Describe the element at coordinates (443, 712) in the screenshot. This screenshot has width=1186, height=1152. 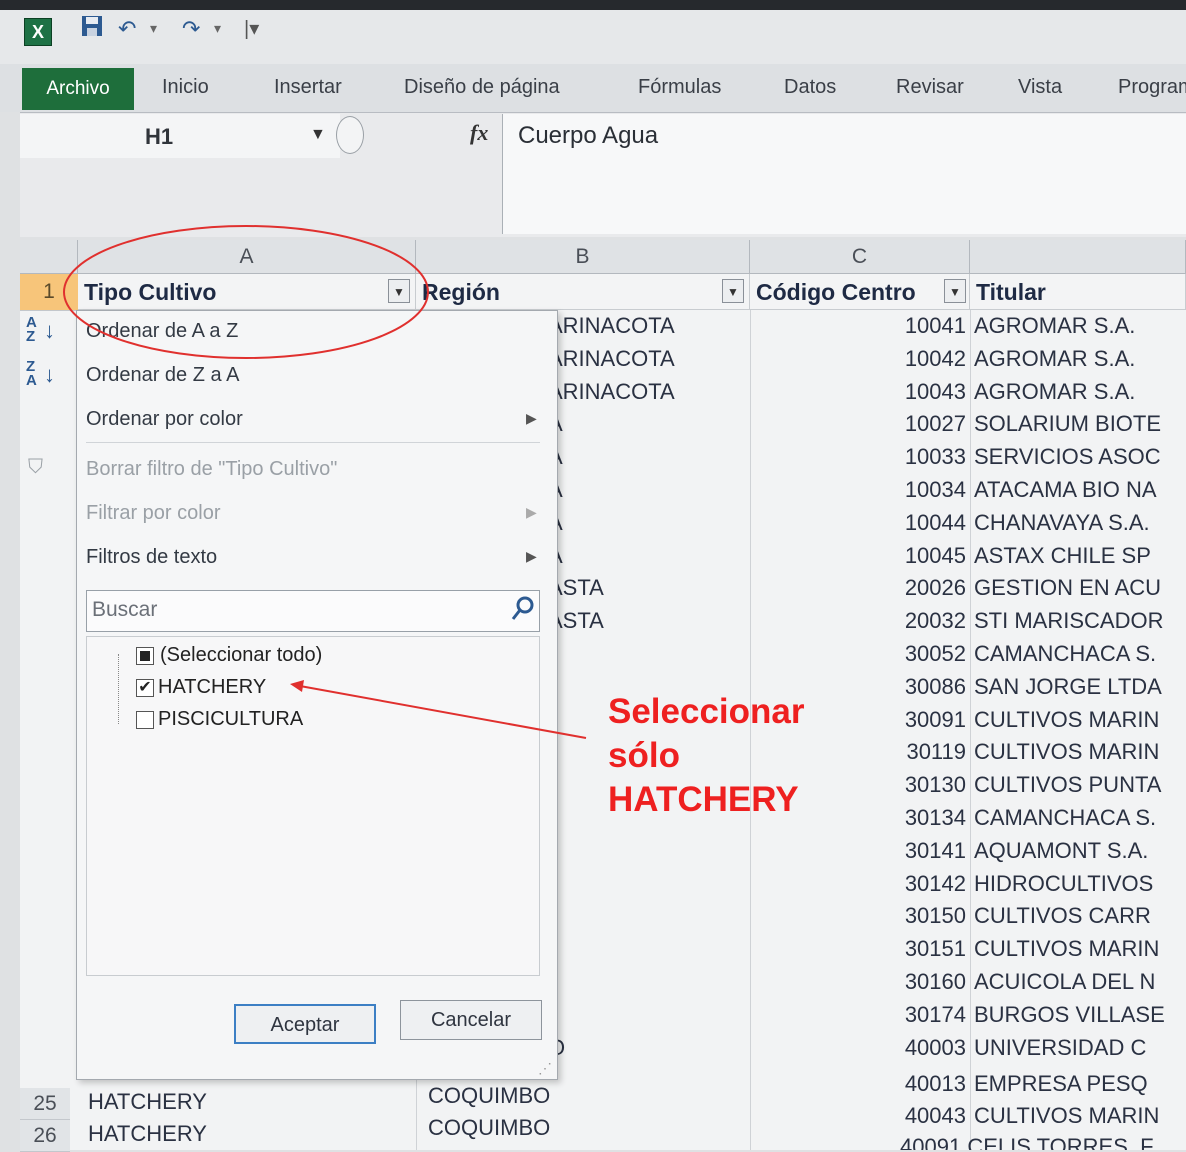
I see `red-arrow-line` at that location.